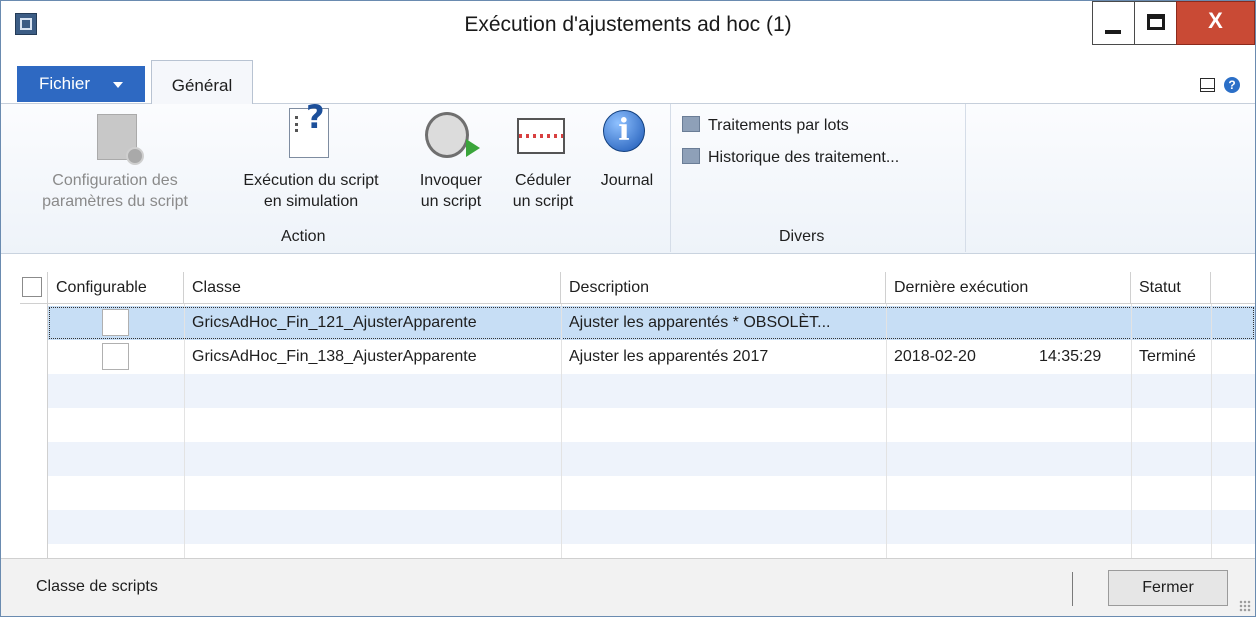  Describe the element at coordinates (1215, 23) in the screenshot. I see `close-window-button: X` at that location.